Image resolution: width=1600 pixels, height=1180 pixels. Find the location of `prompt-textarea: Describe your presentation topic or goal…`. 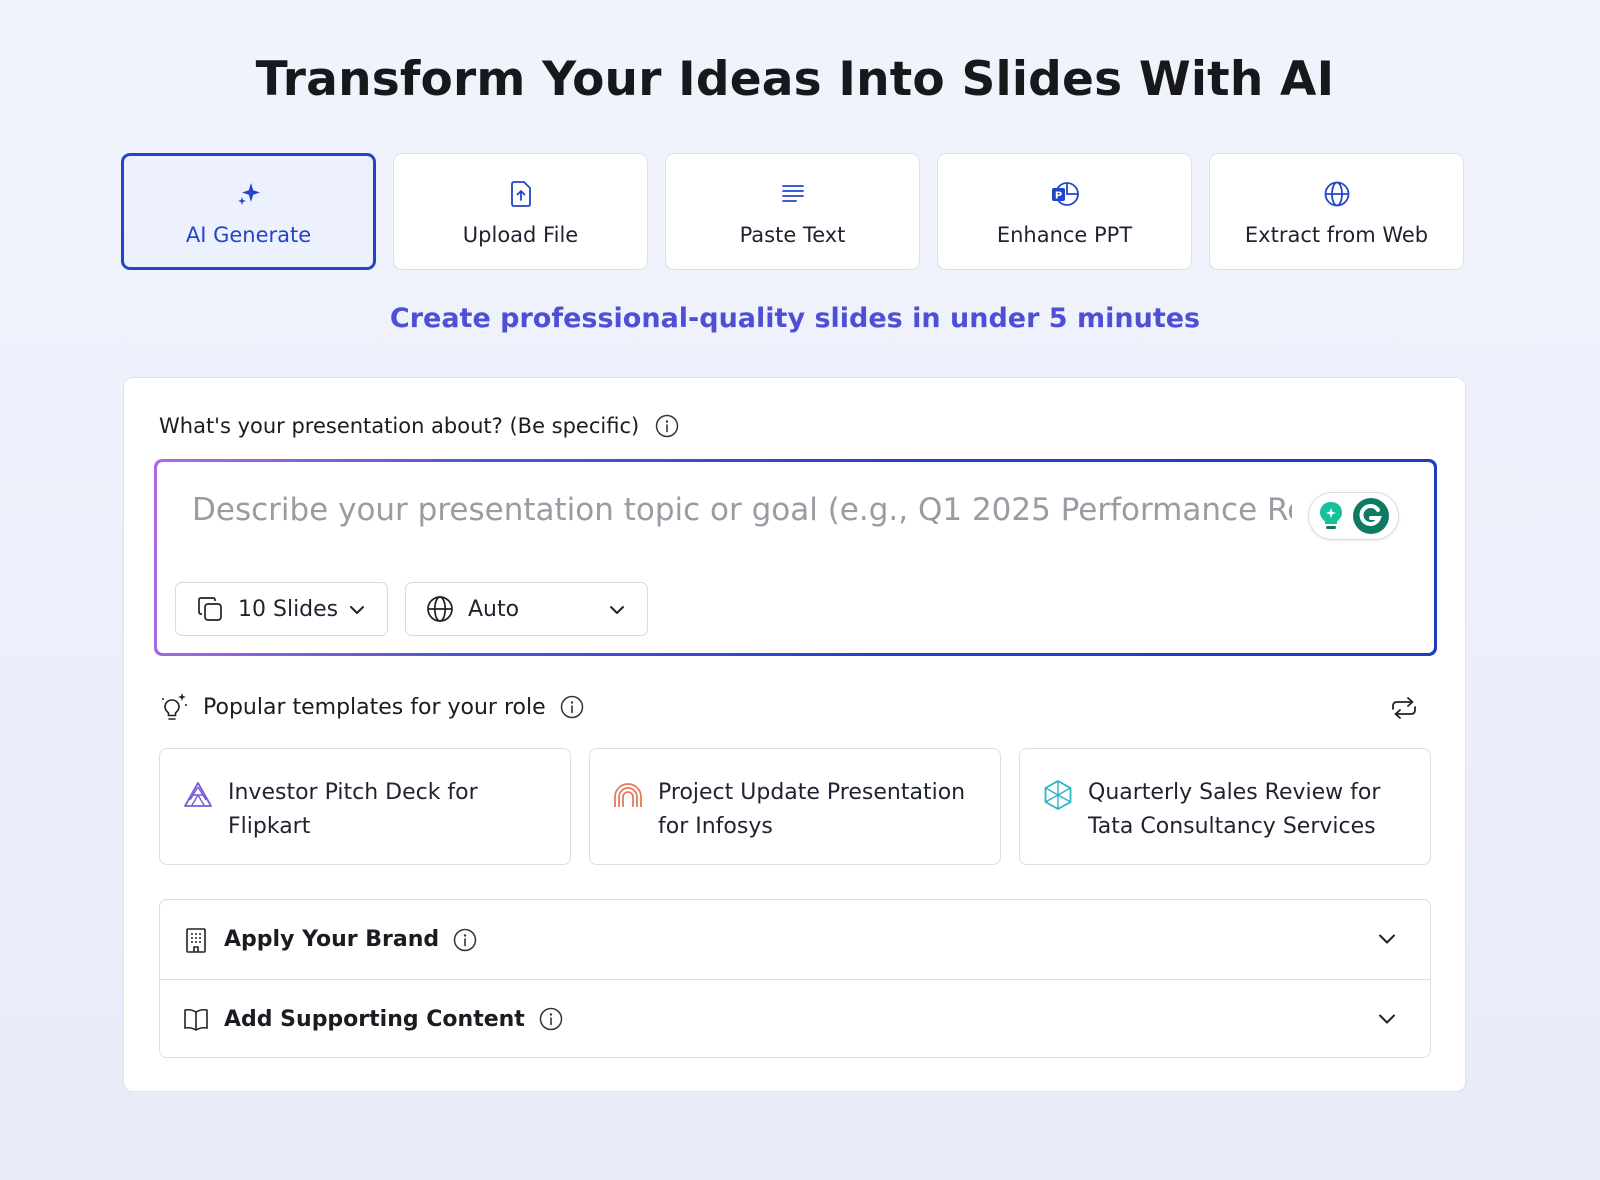

prompt-textarea: Describe your presentation topic or goal… is located at coordinates (742, 510).